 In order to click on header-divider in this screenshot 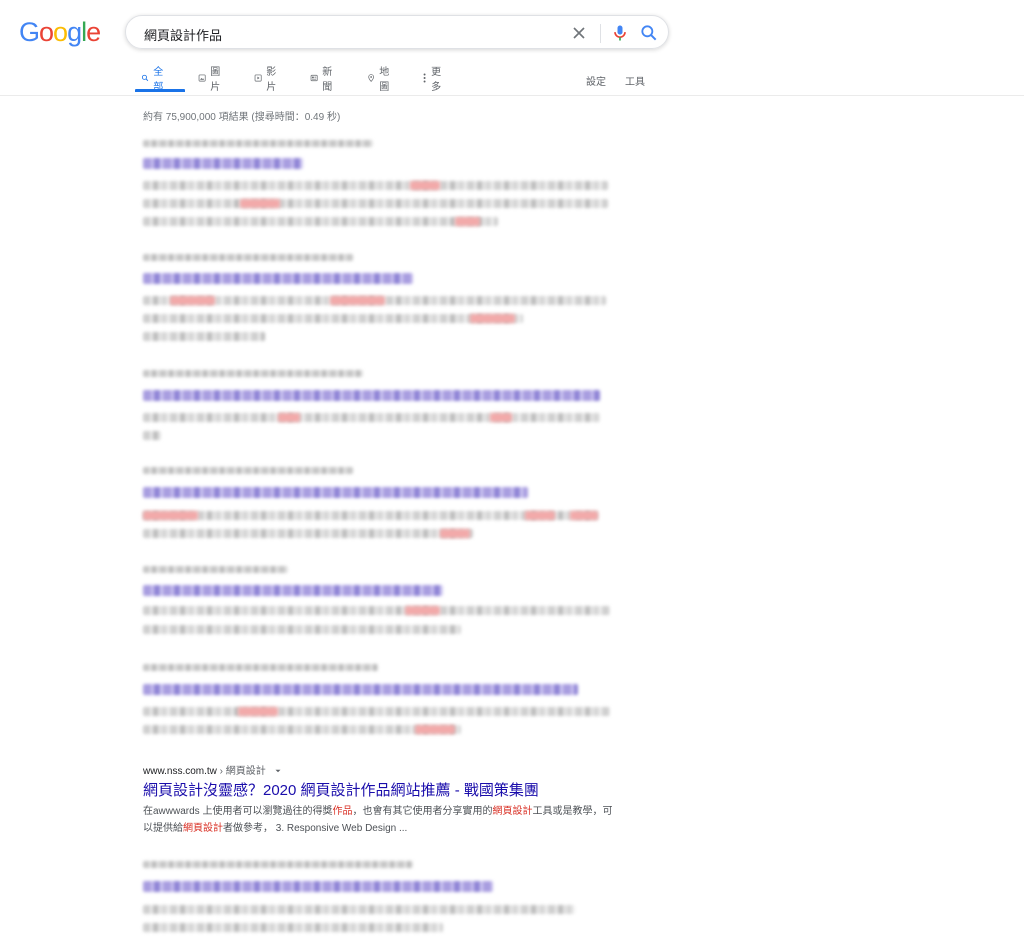, I will do `click(512, 95)`.